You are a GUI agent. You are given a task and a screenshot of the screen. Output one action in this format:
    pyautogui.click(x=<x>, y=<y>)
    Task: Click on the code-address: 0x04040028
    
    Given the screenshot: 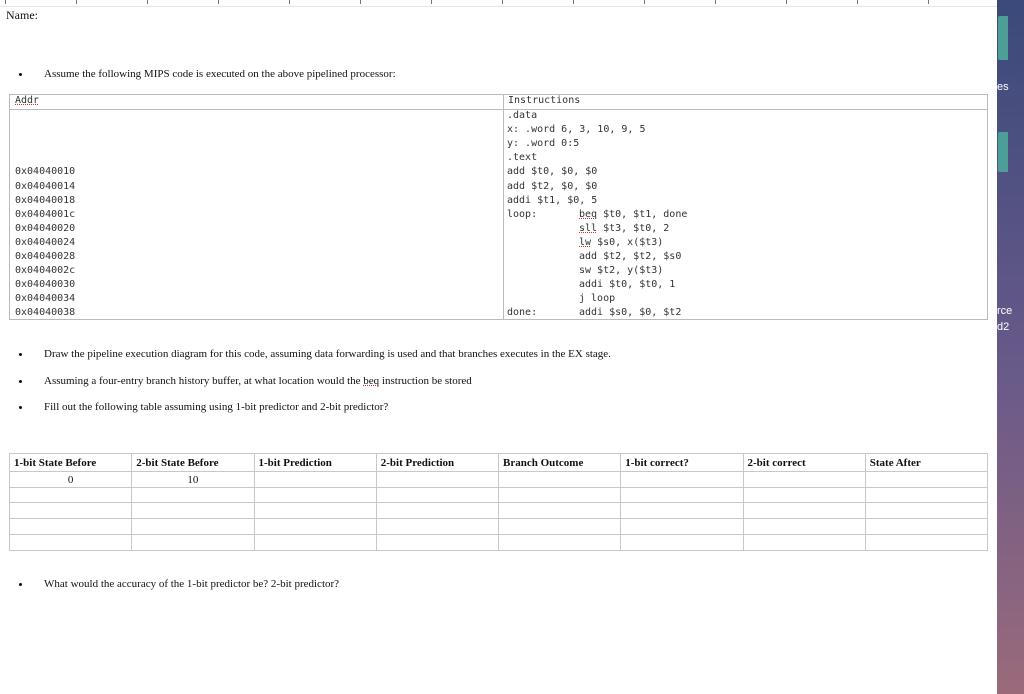 What is the action you would take?
    pyautogui.click(x=45, y=256)
    